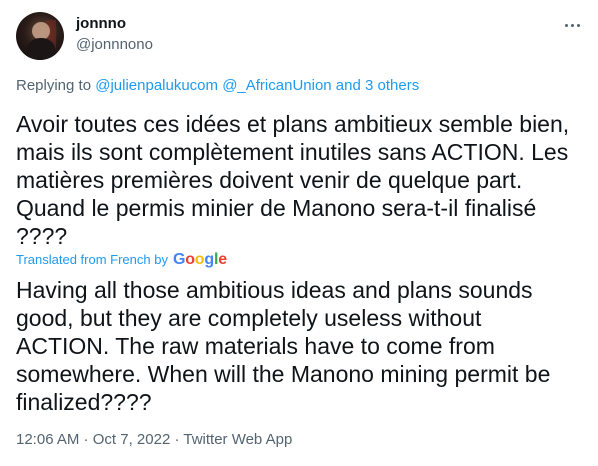 This screenshot has width=598, height=466. Describe the element at coordinates (47, 439) in the screenshot. I see `tweet-time: 12:06 AM` at that location.